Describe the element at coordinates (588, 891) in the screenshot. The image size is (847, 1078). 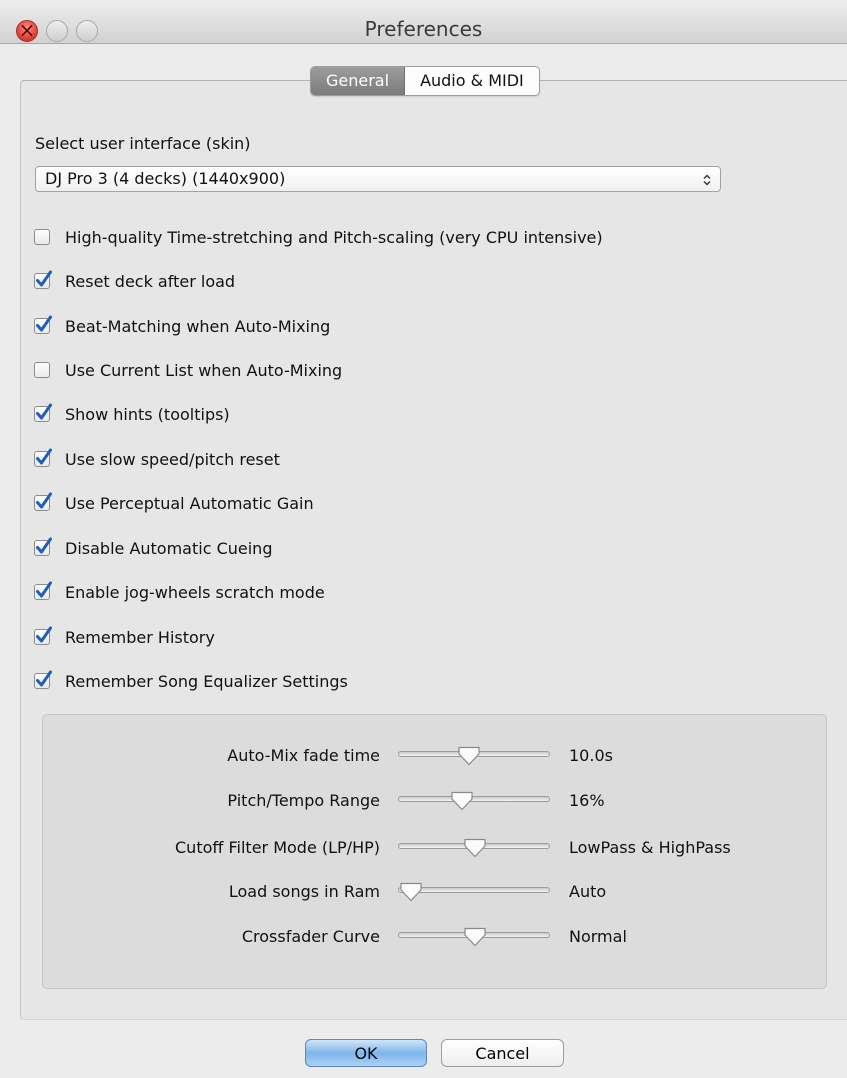
I see `slider-value: Auto` at that location.